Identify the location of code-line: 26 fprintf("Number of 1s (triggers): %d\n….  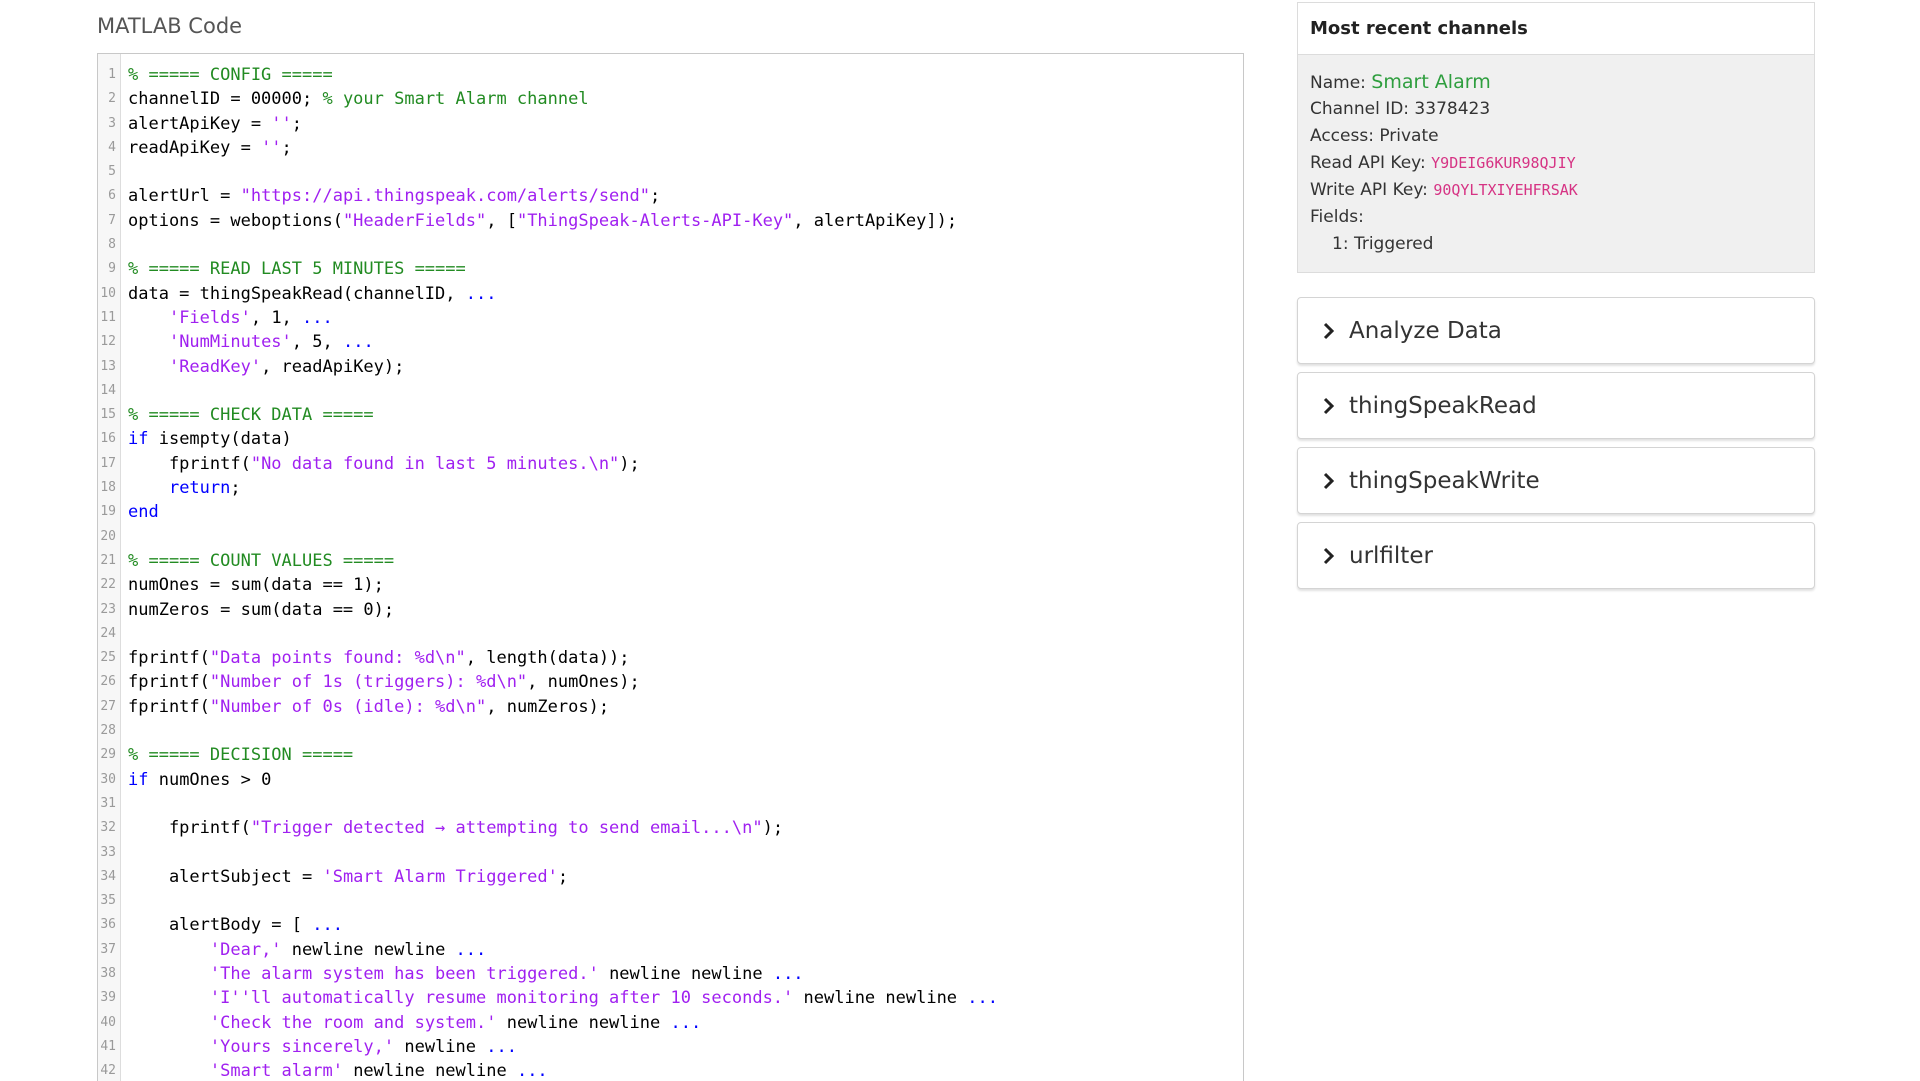
(670, 682).